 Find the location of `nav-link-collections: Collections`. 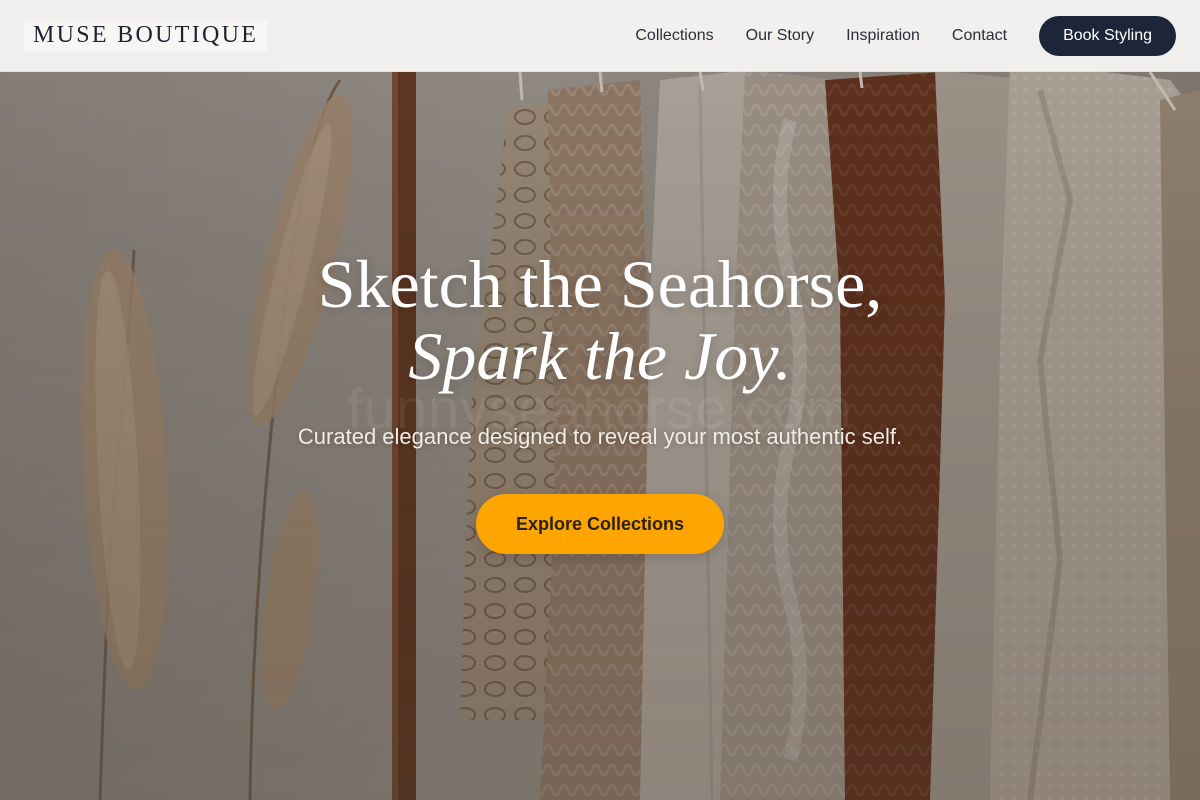

nav-link-collections: Collections is located at coordinates (674, 36).